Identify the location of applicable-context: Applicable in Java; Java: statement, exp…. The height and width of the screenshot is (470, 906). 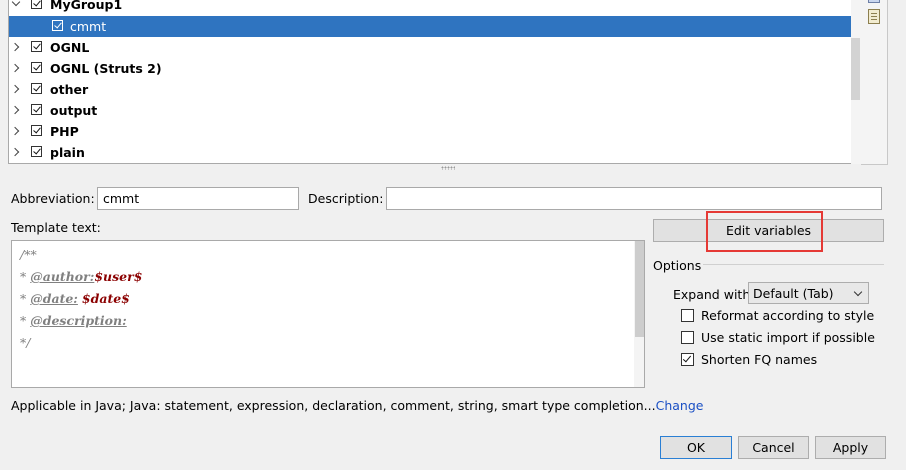
(357, 405).